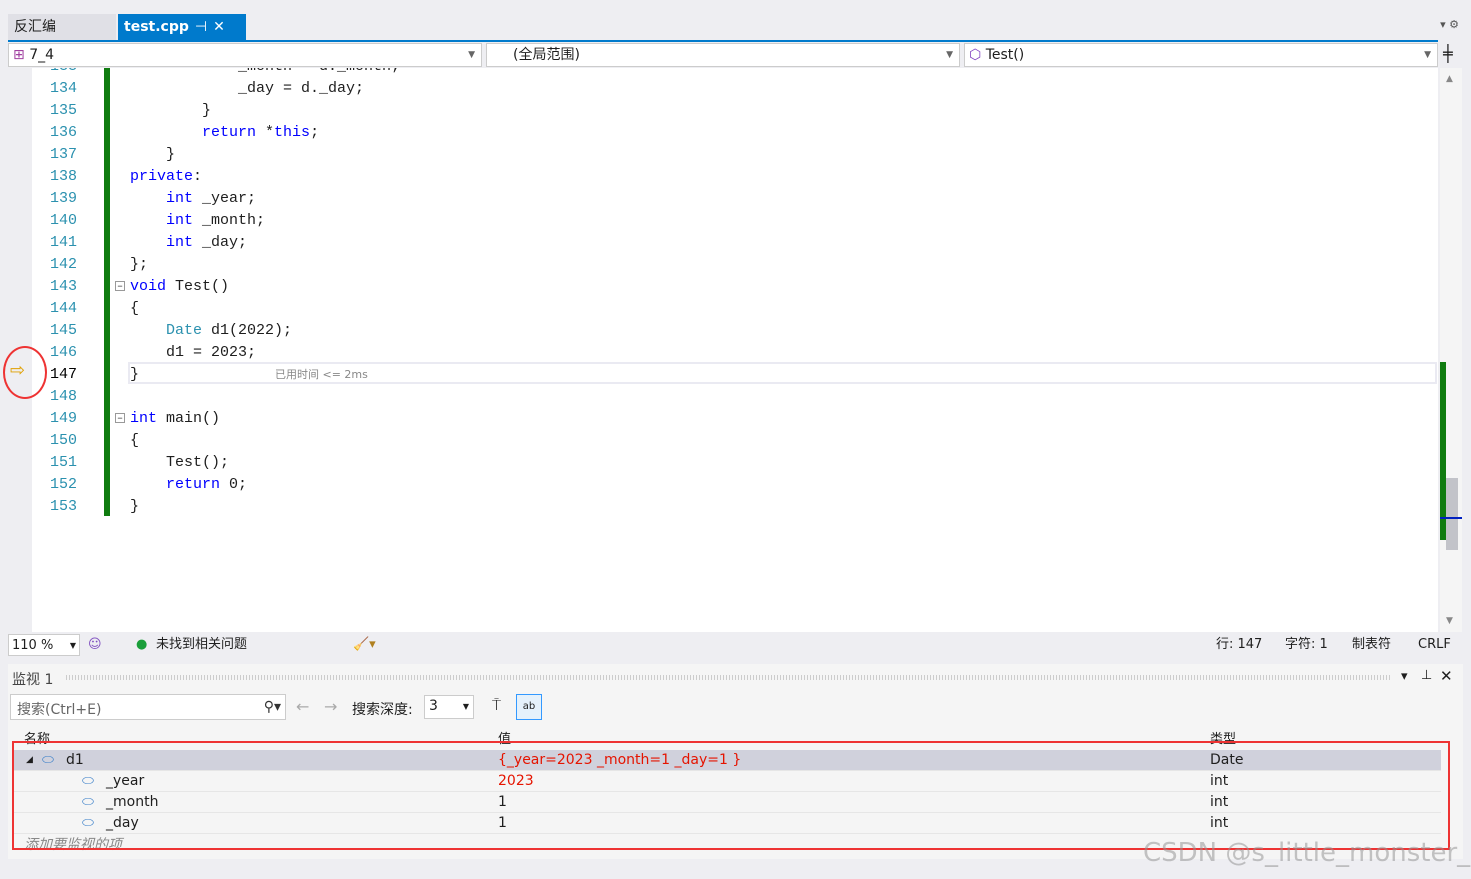  I want to click on code-token: ;, so click(315, 132).